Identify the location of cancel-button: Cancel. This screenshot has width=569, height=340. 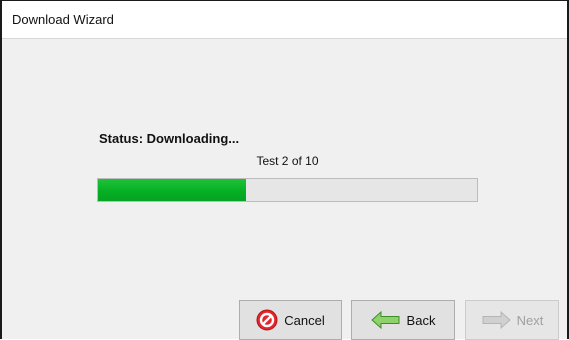
(290, 320).